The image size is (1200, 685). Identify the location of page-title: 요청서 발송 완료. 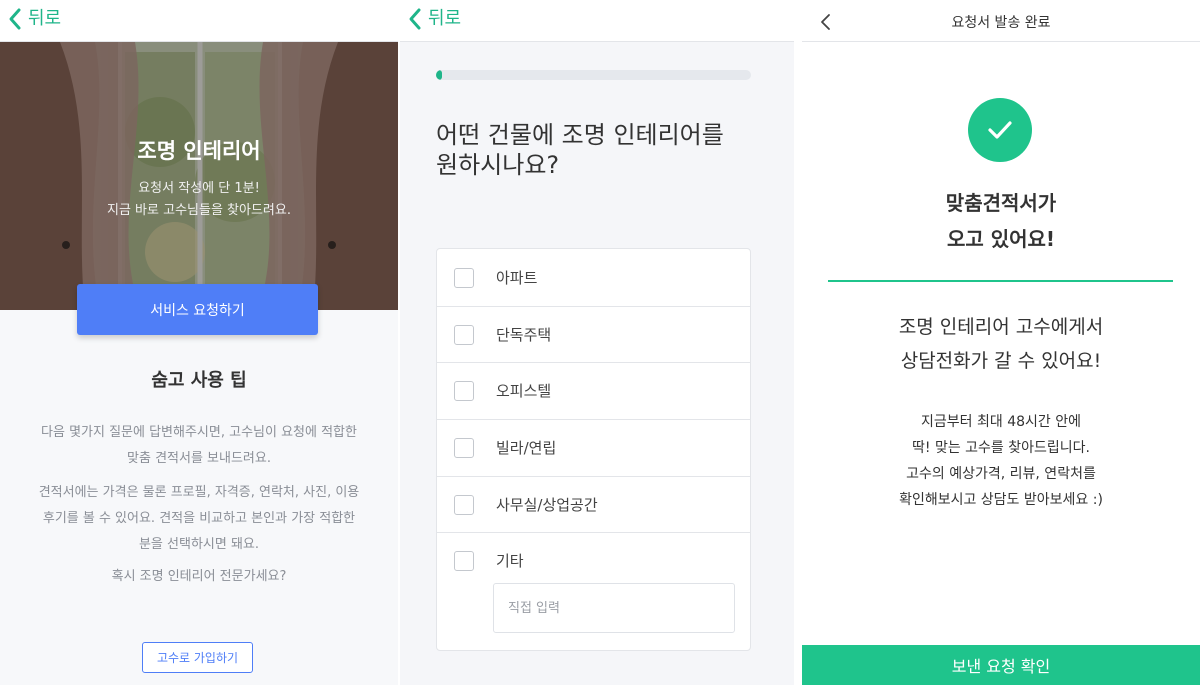
(1001, 23).